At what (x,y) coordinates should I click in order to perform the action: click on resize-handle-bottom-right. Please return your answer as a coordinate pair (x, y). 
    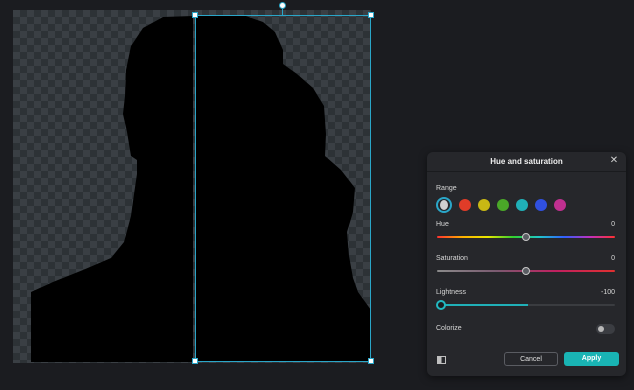
    Looking at the image, I should click on (371, 361).